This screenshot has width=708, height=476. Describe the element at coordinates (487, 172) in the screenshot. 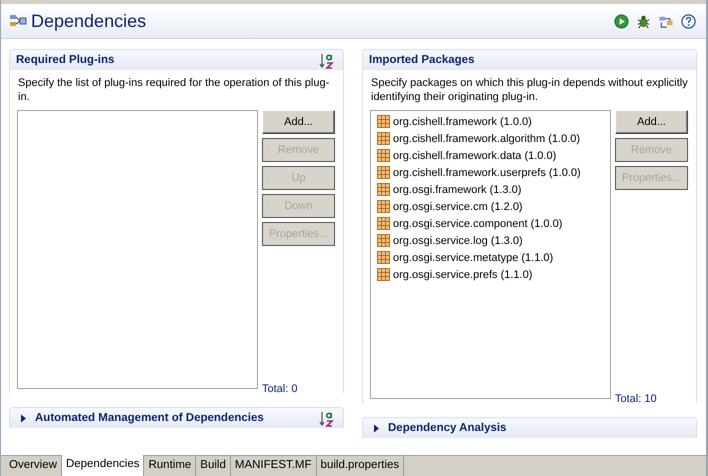

I see `list-item: org.cishell.framework.userprefs (1.0.0)` at that location.